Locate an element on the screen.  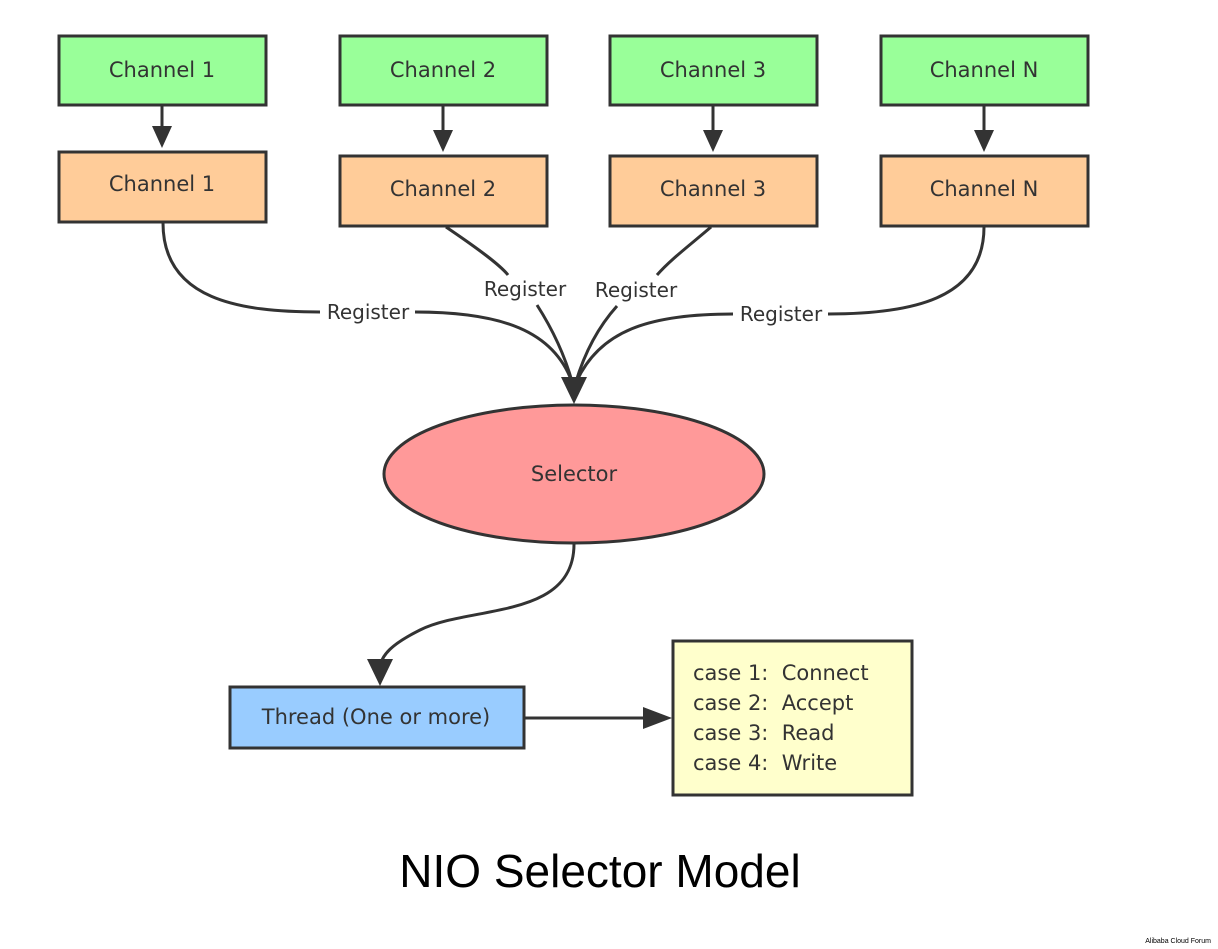
channel-top-1-label: Channel 1 is located at coordinates (162, 70).